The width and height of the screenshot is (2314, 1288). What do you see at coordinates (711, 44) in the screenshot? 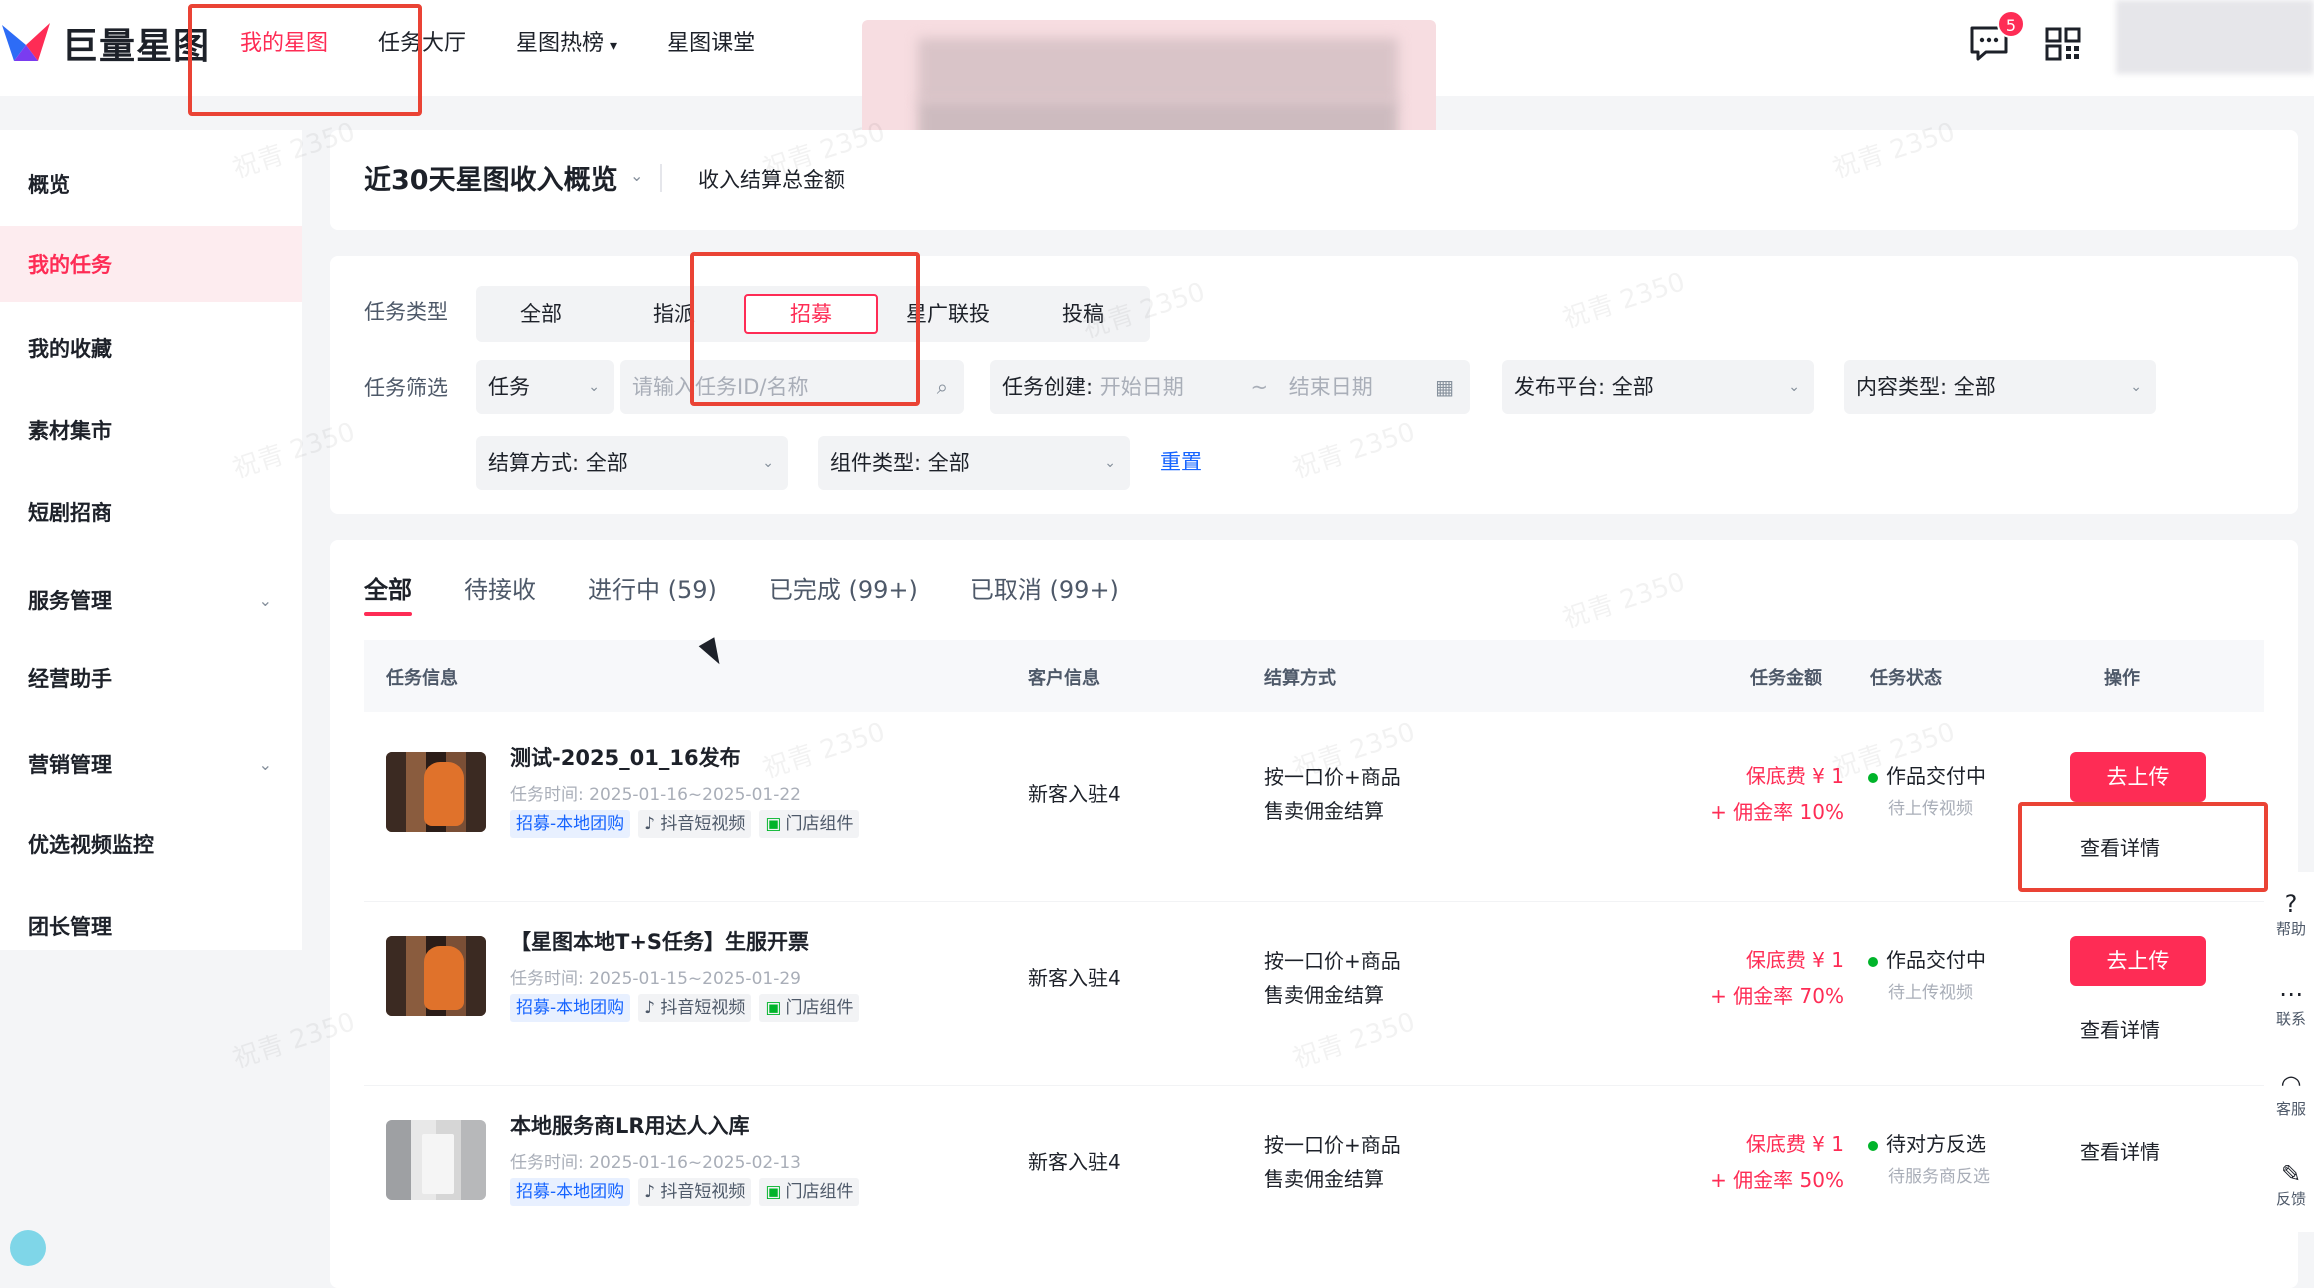
I see `nav-classroom: 星图课堂` at bounding box center [711, 44].